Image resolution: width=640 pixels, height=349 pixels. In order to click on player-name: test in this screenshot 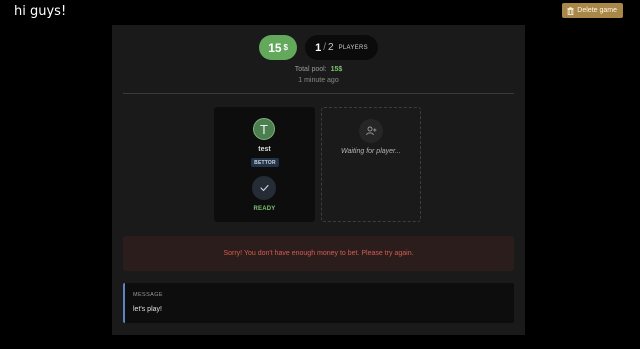, I will do `click(264, 149)`.